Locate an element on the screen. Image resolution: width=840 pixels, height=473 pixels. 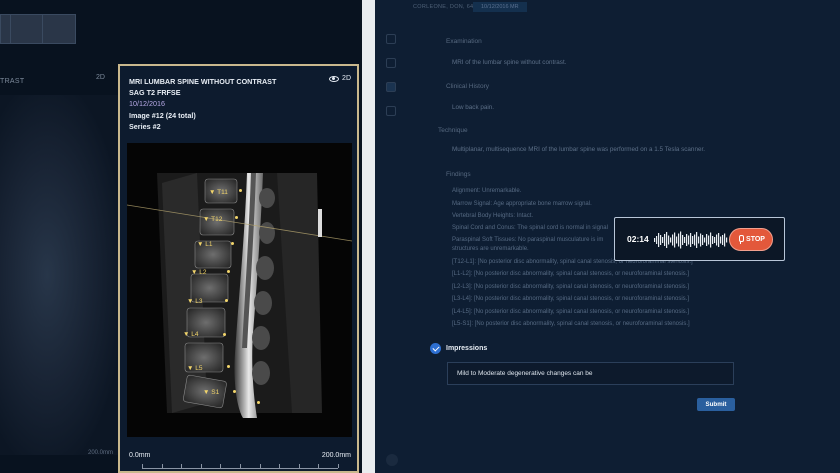
impressions-checkbox is located at coordinates (435, 348).